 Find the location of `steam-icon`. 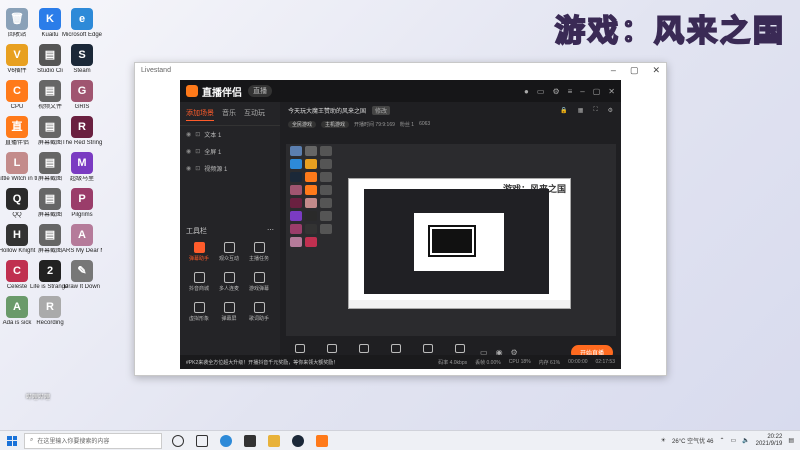

steam-icon is located at coordinates (298, 440).